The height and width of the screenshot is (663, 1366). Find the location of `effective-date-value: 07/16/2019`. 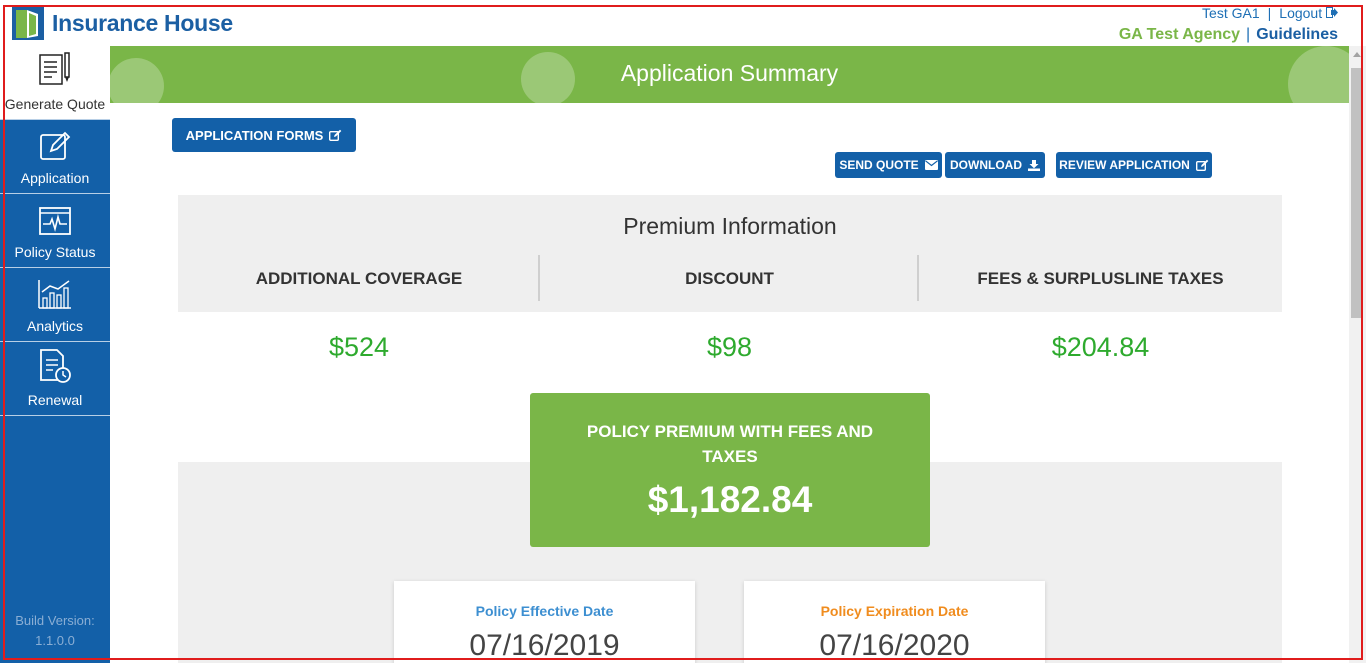

effective-date-value: 07/16/2019 is located at coordinates (544, 645).